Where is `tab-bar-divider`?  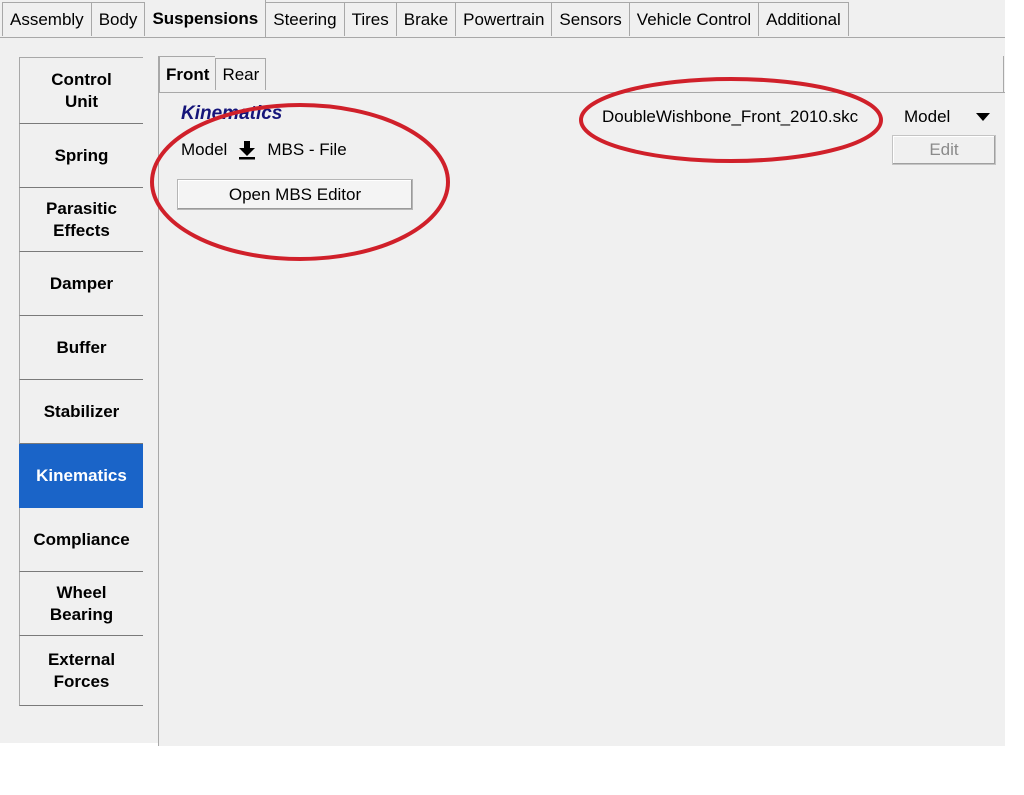 tab-bar-divider is located at coordinates (502, 37).